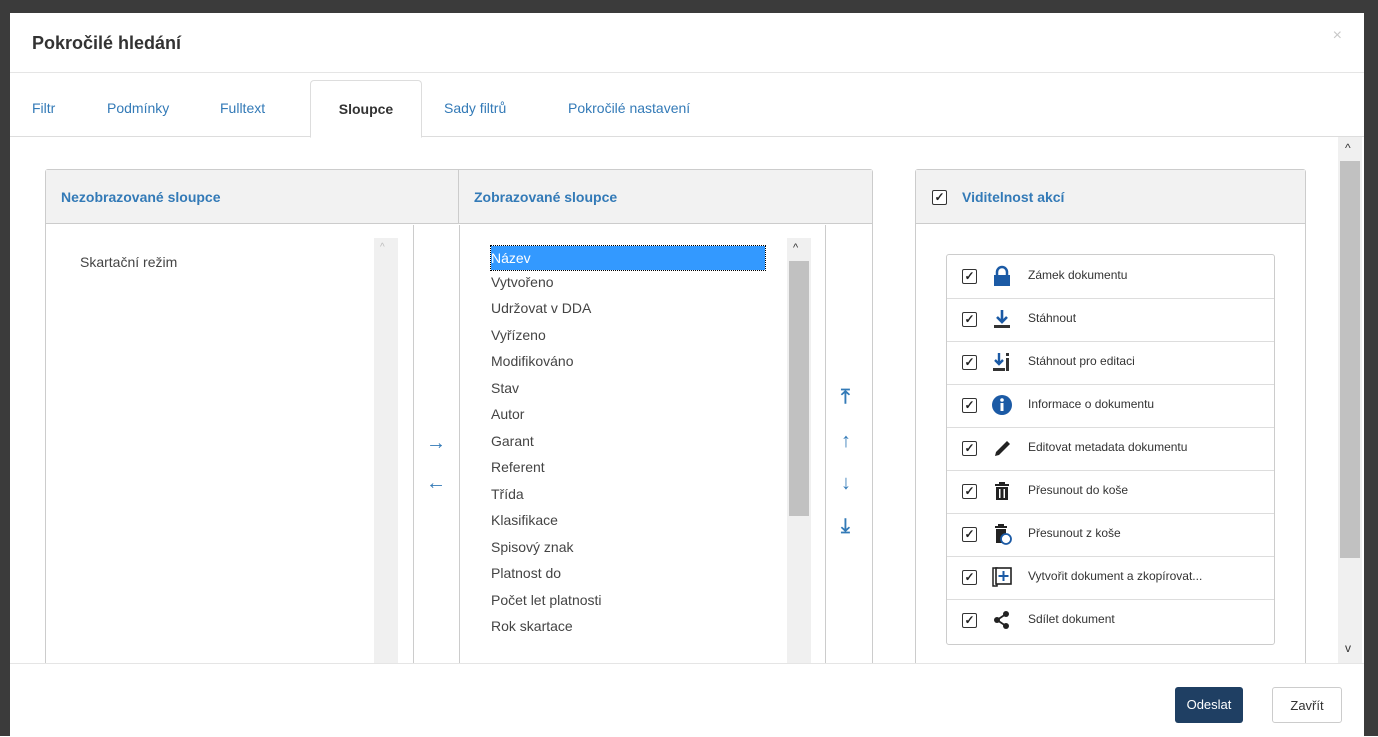  I want to click on list-item: Autor, so click(507, 414).